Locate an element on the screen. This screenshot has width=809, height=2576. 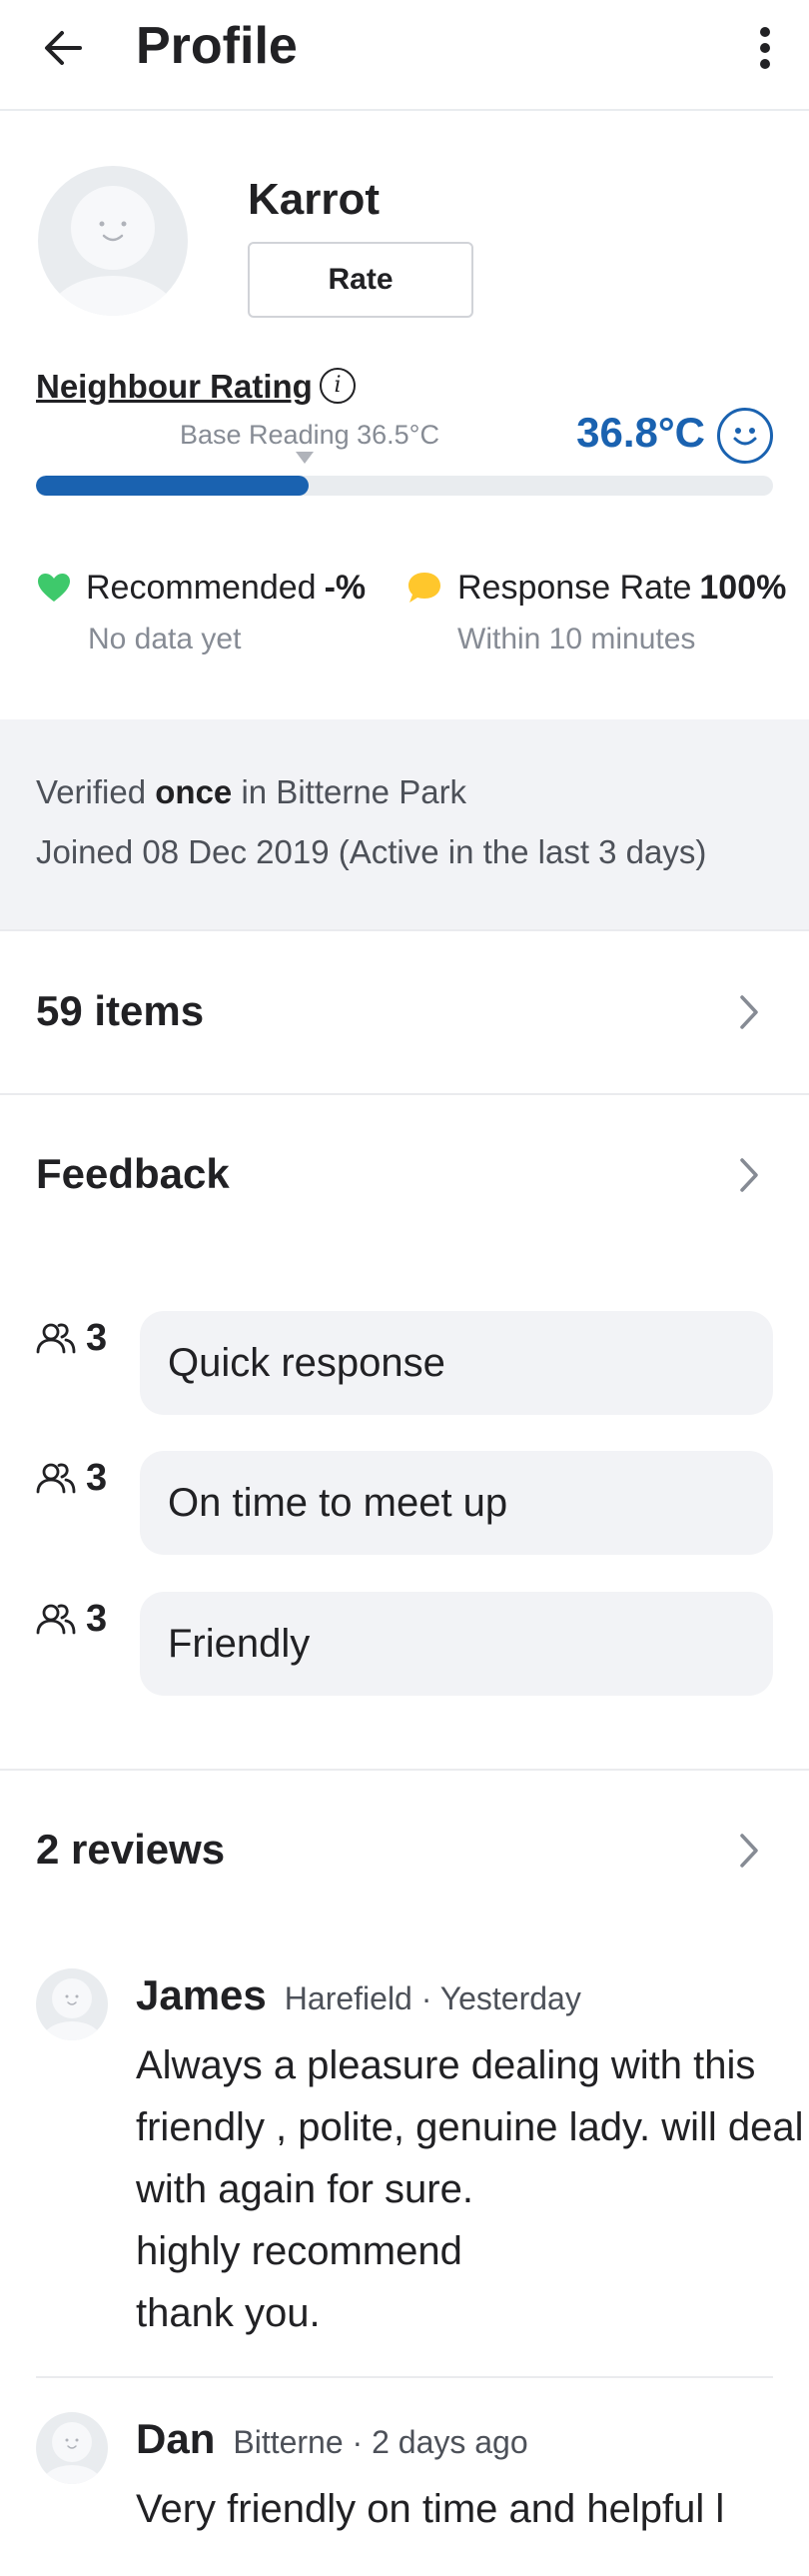
response-rate-value: 100% is located at coordinates (743, 588).